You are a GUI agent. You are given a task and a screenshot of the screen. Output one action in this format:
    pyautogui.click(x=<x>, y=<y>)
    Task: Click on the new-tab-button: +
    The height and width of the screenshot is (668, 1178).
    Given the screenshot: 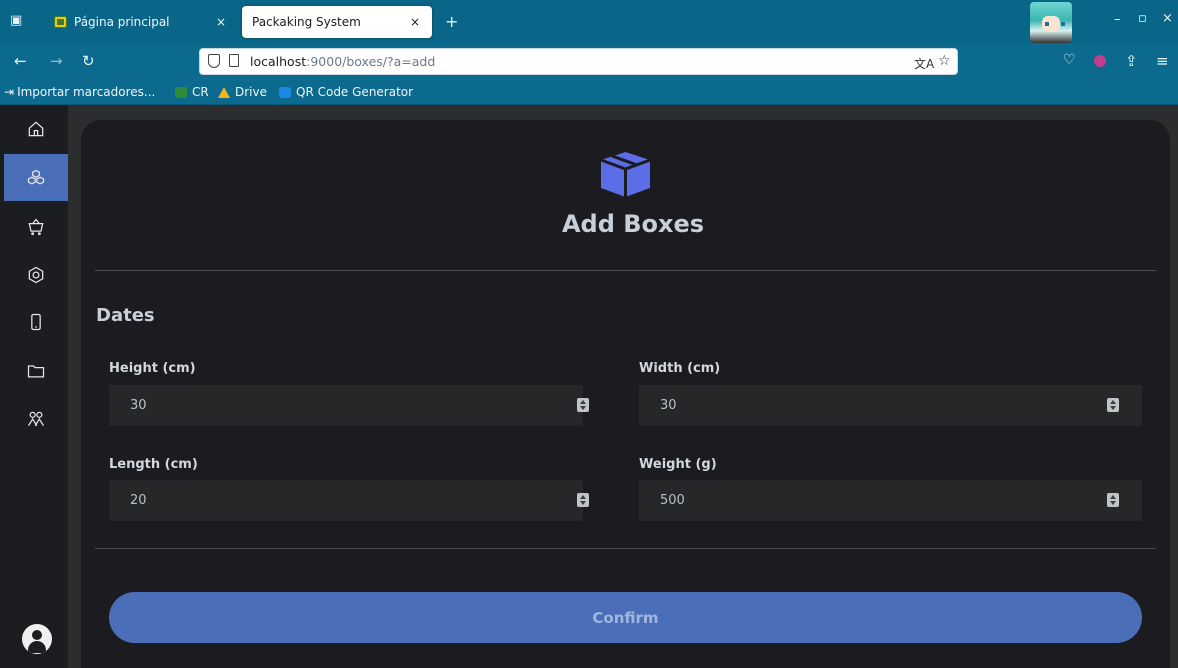 What is the action you would take?
    pyautogui.click(x=451, y=21)
    